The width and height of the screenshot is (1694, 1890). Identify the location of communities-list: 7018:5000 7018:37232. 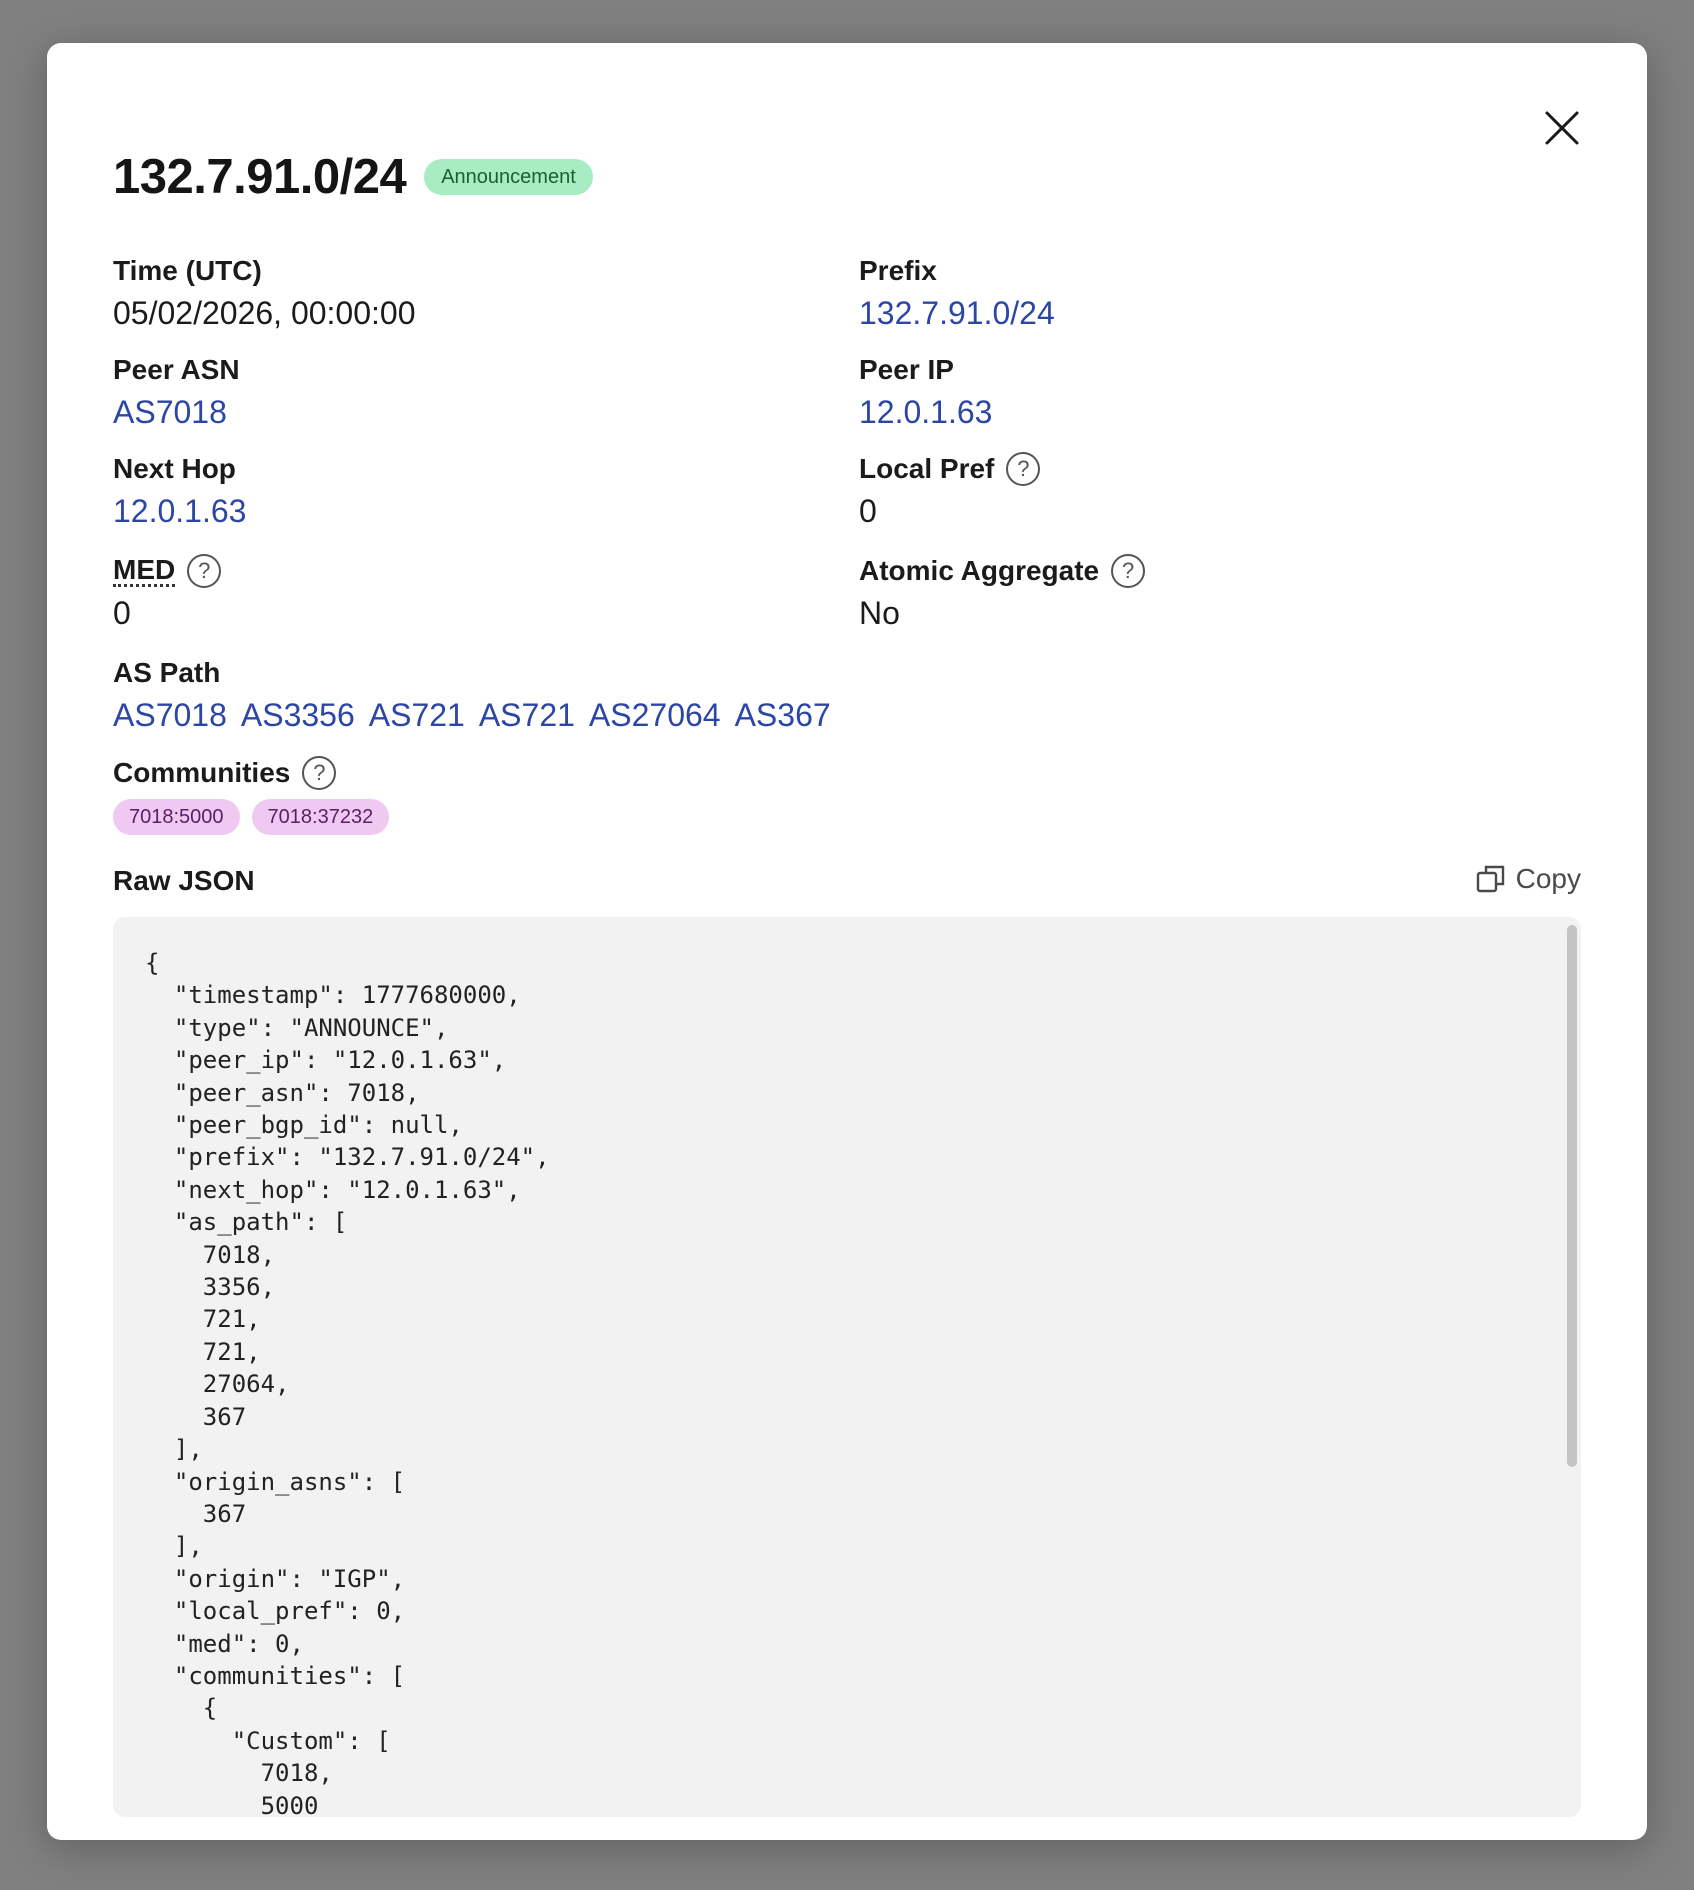
(251, 817).